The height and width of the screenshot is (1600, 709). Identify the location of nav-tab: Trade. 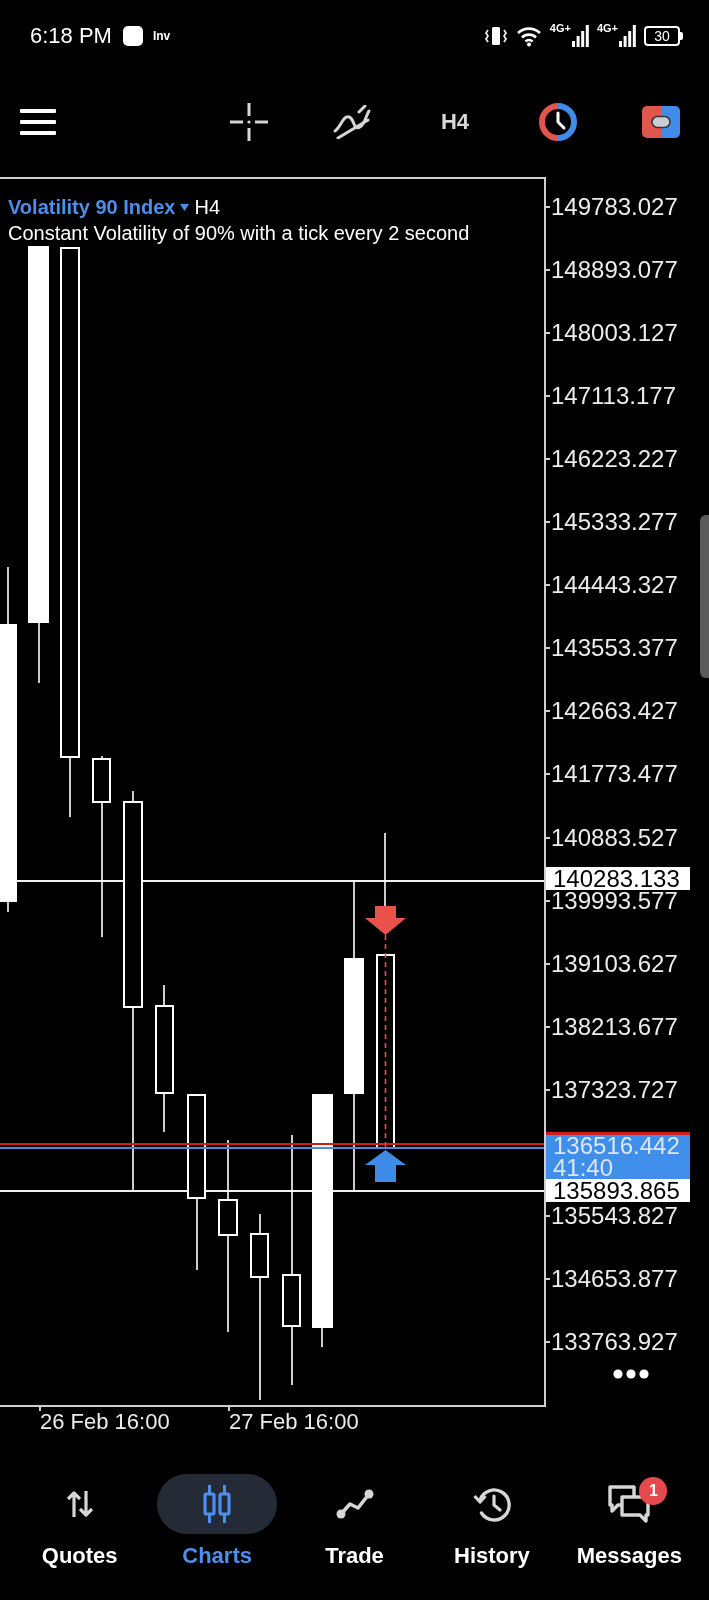
(354, 1520).